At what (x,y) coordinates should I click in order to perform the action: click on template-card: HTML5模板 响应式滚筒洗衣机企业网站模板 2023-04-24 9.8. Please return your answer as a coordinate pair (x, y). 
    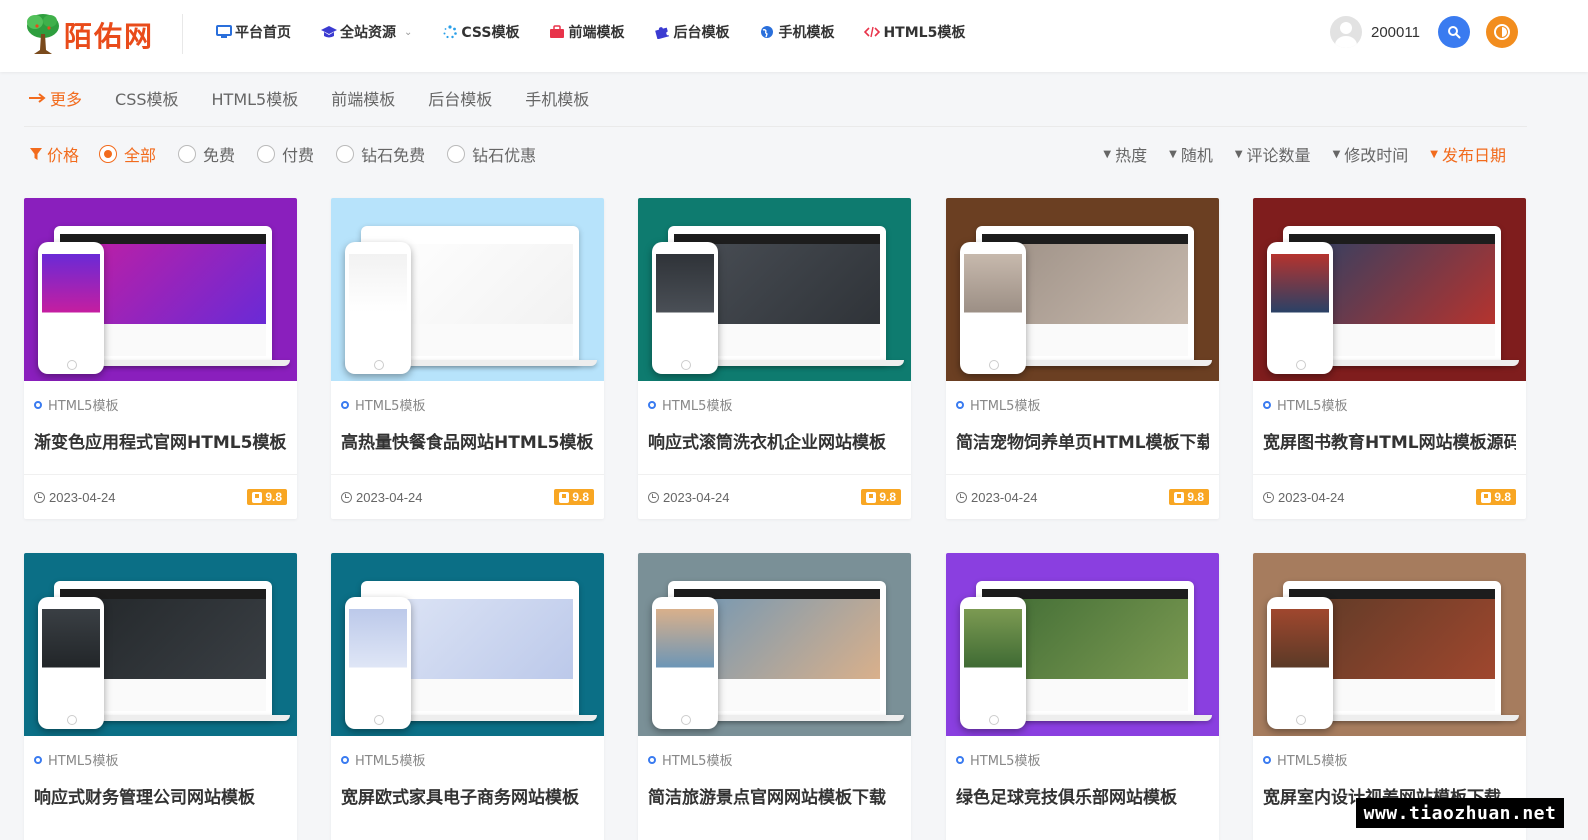
    Looking at the image, I should click on (774, 358).